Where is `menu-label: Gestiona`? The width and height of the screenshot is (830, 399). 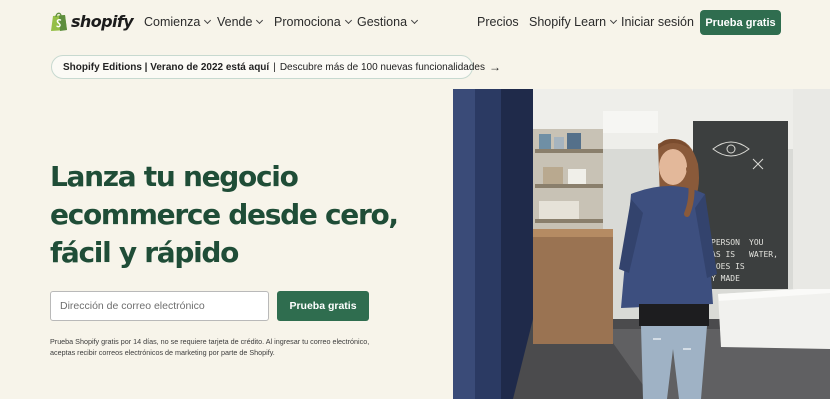
menu-label: Gestiona is located at coordinates (382, 22).